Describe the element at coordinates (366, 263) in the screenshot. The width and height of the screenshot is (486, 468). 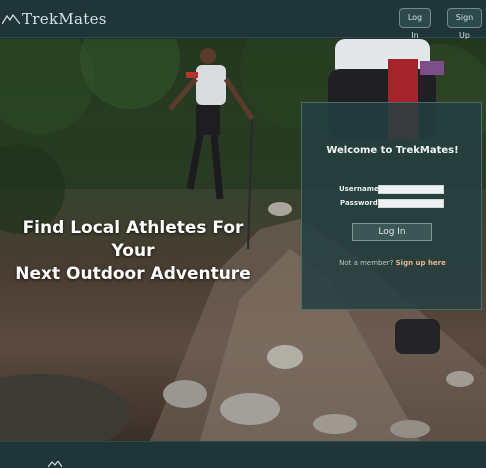
I see `member-prompt-text: Not a member?` at that location.